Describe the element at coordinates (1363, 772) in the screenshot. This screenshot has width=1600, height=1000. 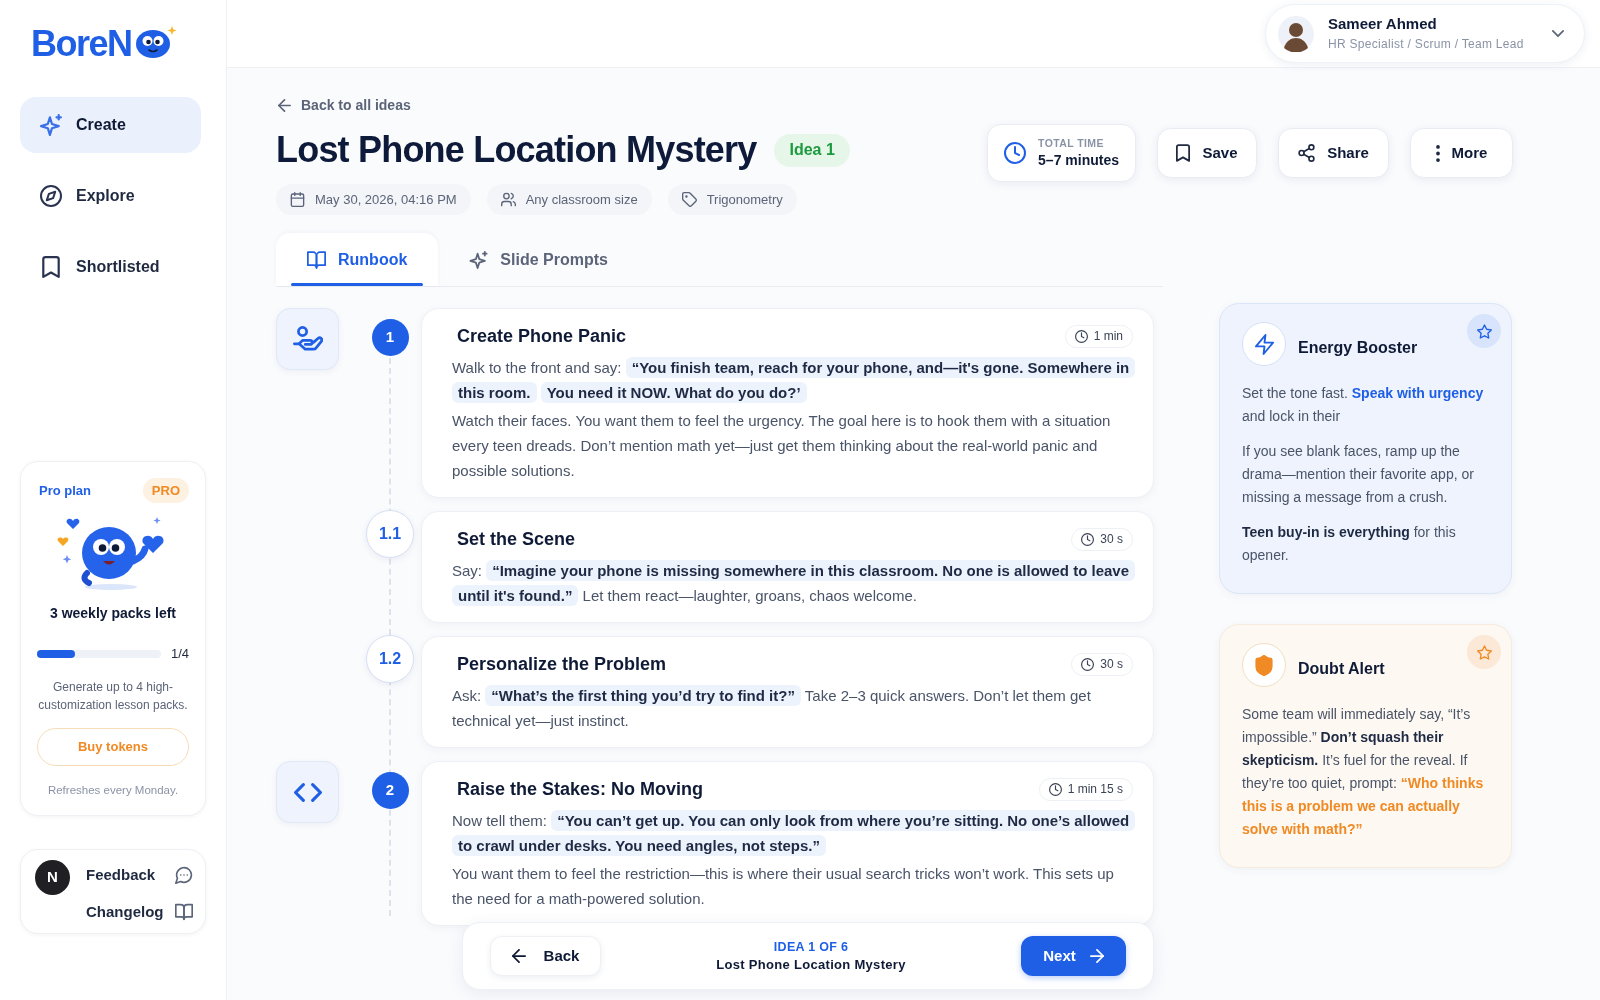
I see `tip-text: Some team will immediately say, “It’s impossible.” Don’t squash their skepticism. It’s fuel for the reveal. If they’re too quiet, prompt: “Who thinks this is a problem we can actually solve with math?”` at that location.